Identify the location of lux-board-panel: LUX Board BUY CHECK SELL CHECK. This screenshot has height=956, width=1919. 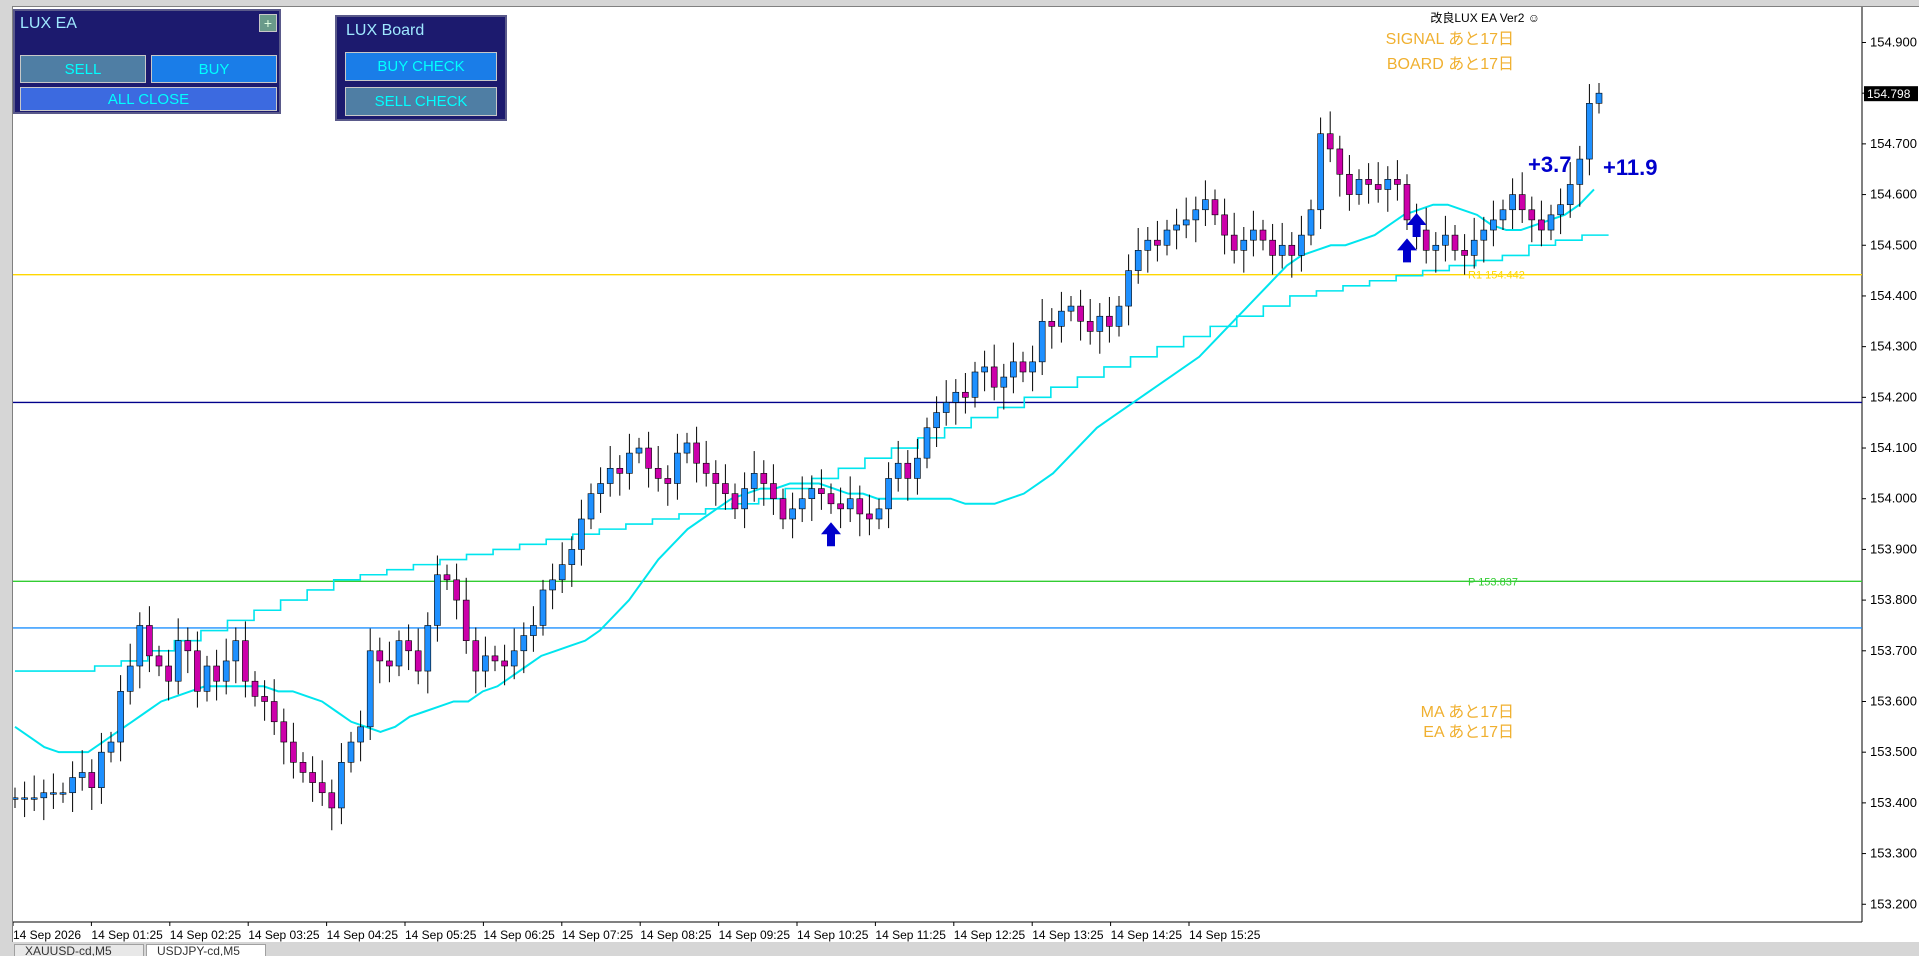
(421, 68).